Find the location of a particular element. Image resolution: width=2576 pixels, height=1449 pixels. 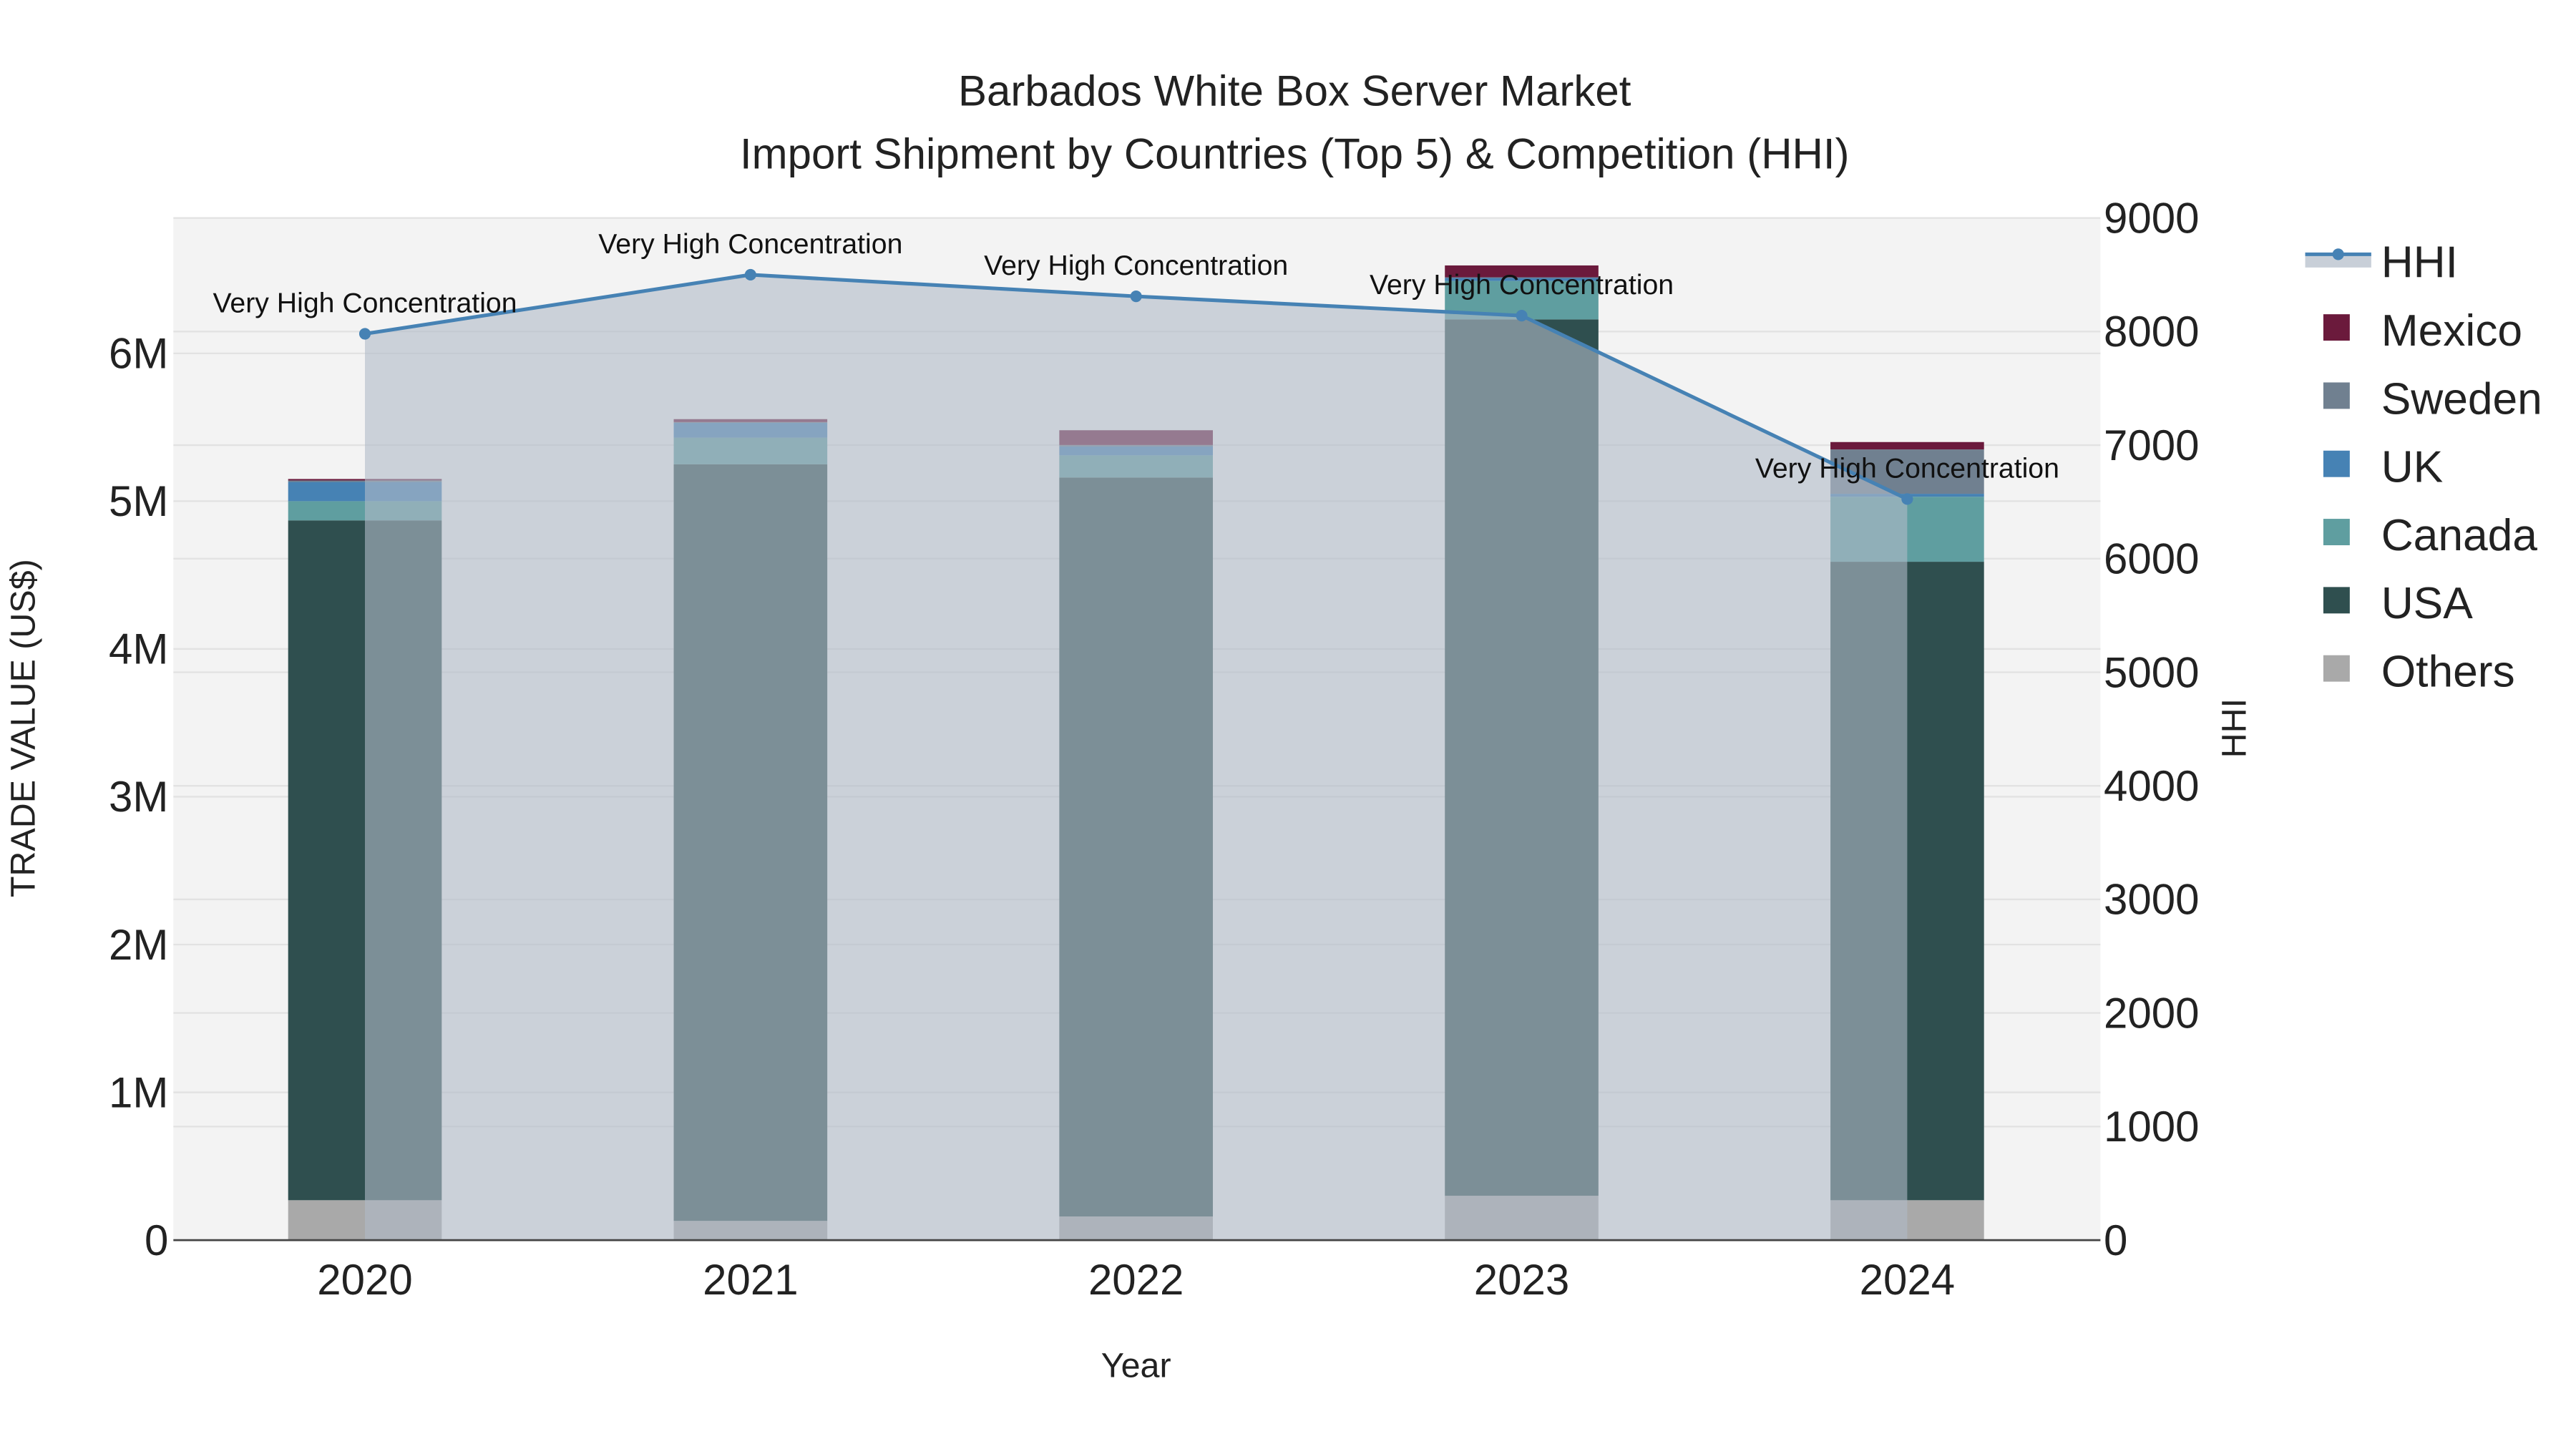

y2-tick-label: 8000 is located at coordinates (2151, 332).